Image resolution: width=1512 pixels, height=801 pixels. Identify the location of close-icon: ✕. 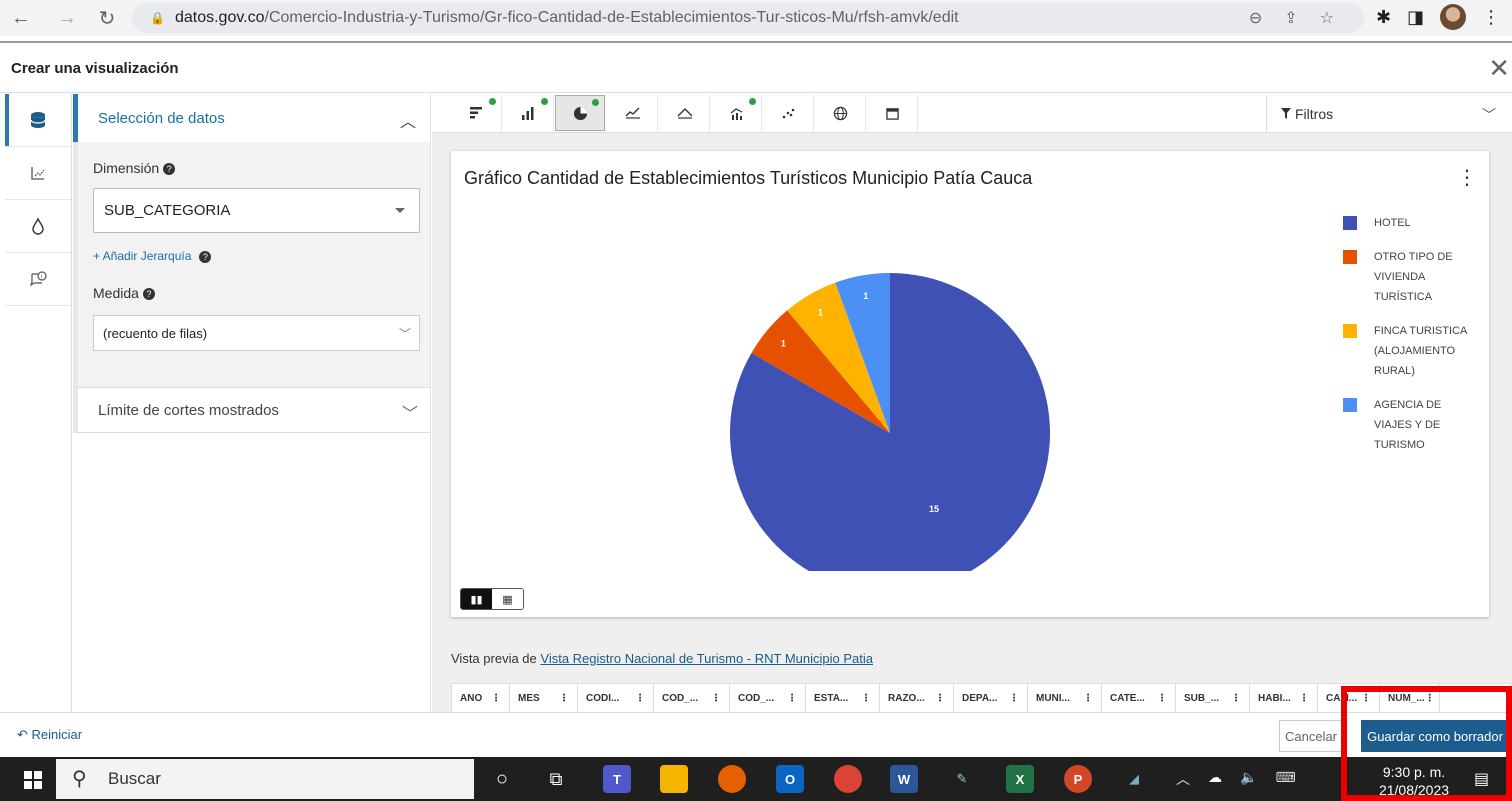
(1499, 68).